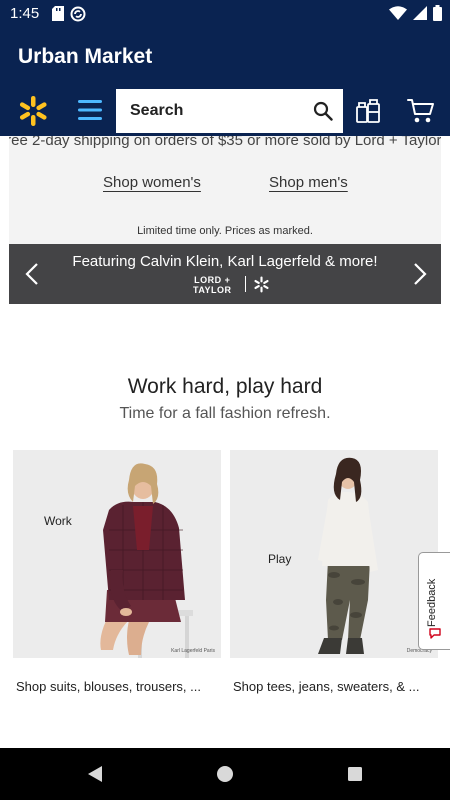 The image size is (450, 800). Describe the element at coordinates (212, 285) in the screenshot. I see `lord-taylor-logo: LORD + TAYLOR` at that location.